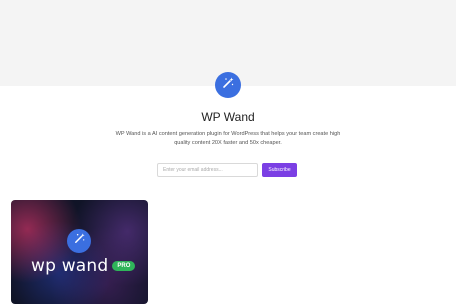 The width and height of the screenshot is (456, 304). I want to click on subscribe-form: Subscribe, so click(227, 170).